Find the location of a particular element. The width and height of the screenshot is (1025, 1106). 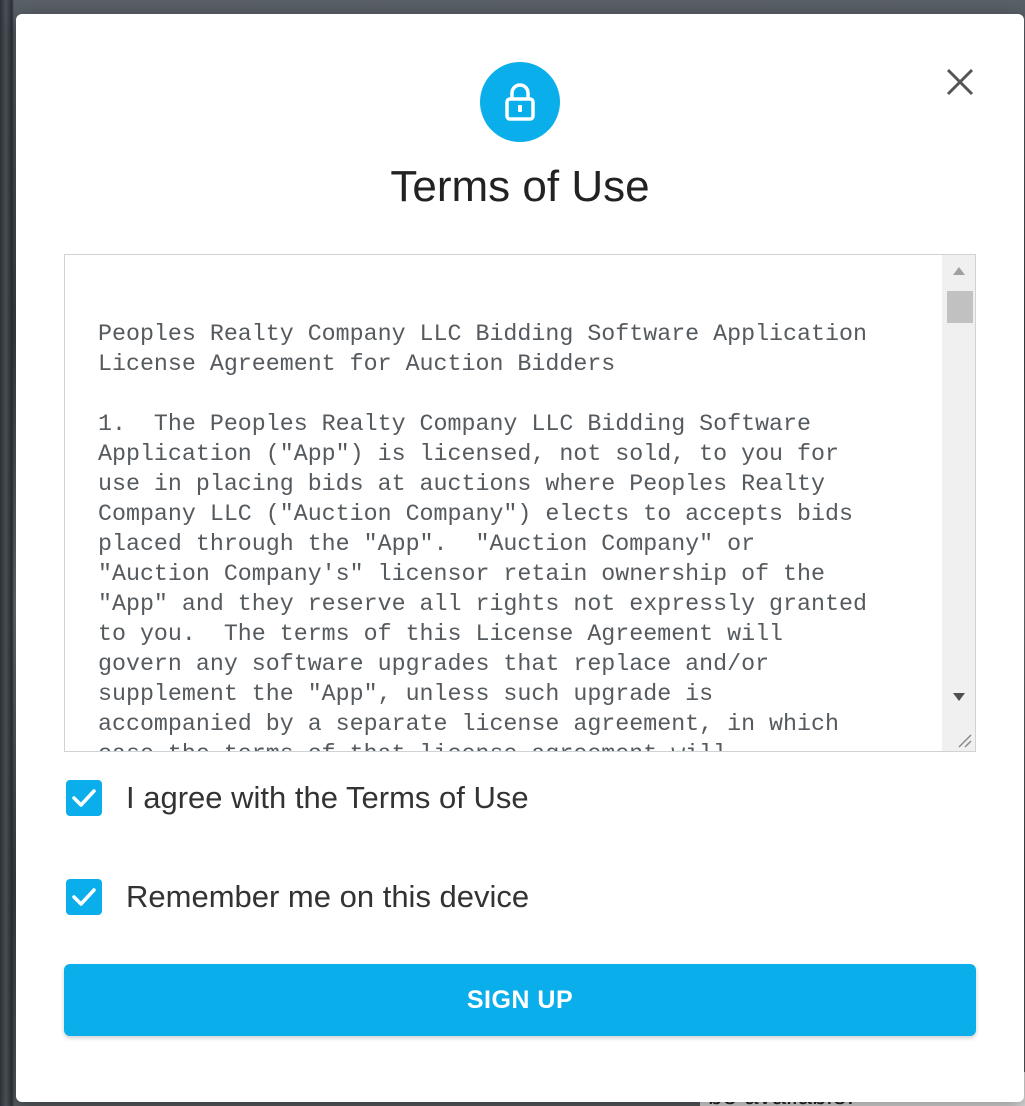

agree-terms-option: I agree with the Terms of Use is located at coordinates (297, 798).